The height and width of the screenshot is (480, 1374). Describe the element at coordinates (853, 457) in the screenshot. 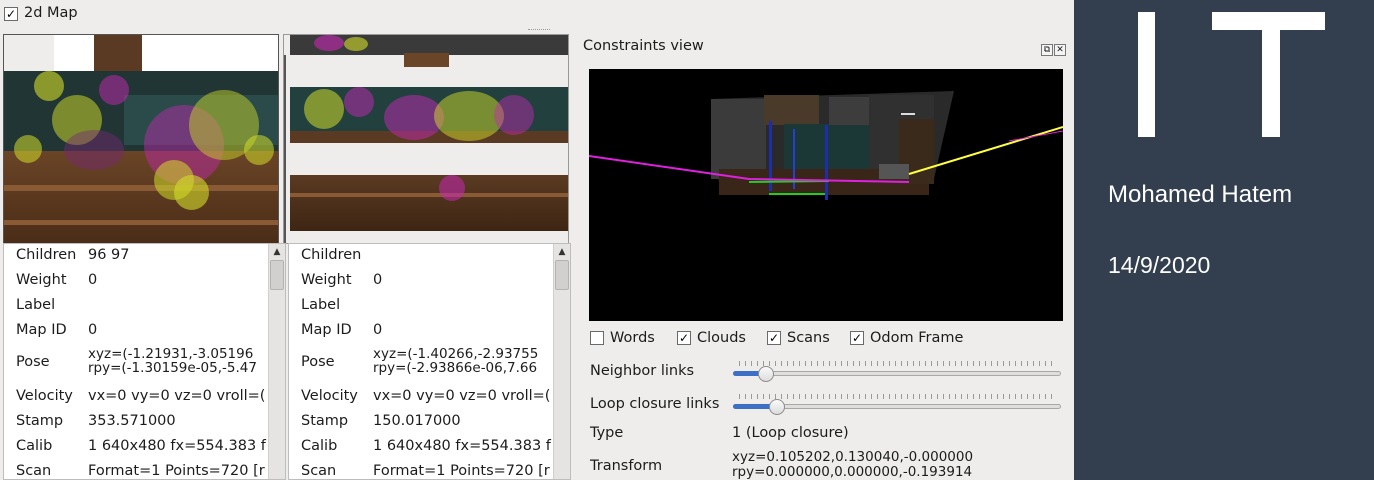

I see `transform-value-xyz: xyz=0.105202,0.130040,-0.000000` at that location.